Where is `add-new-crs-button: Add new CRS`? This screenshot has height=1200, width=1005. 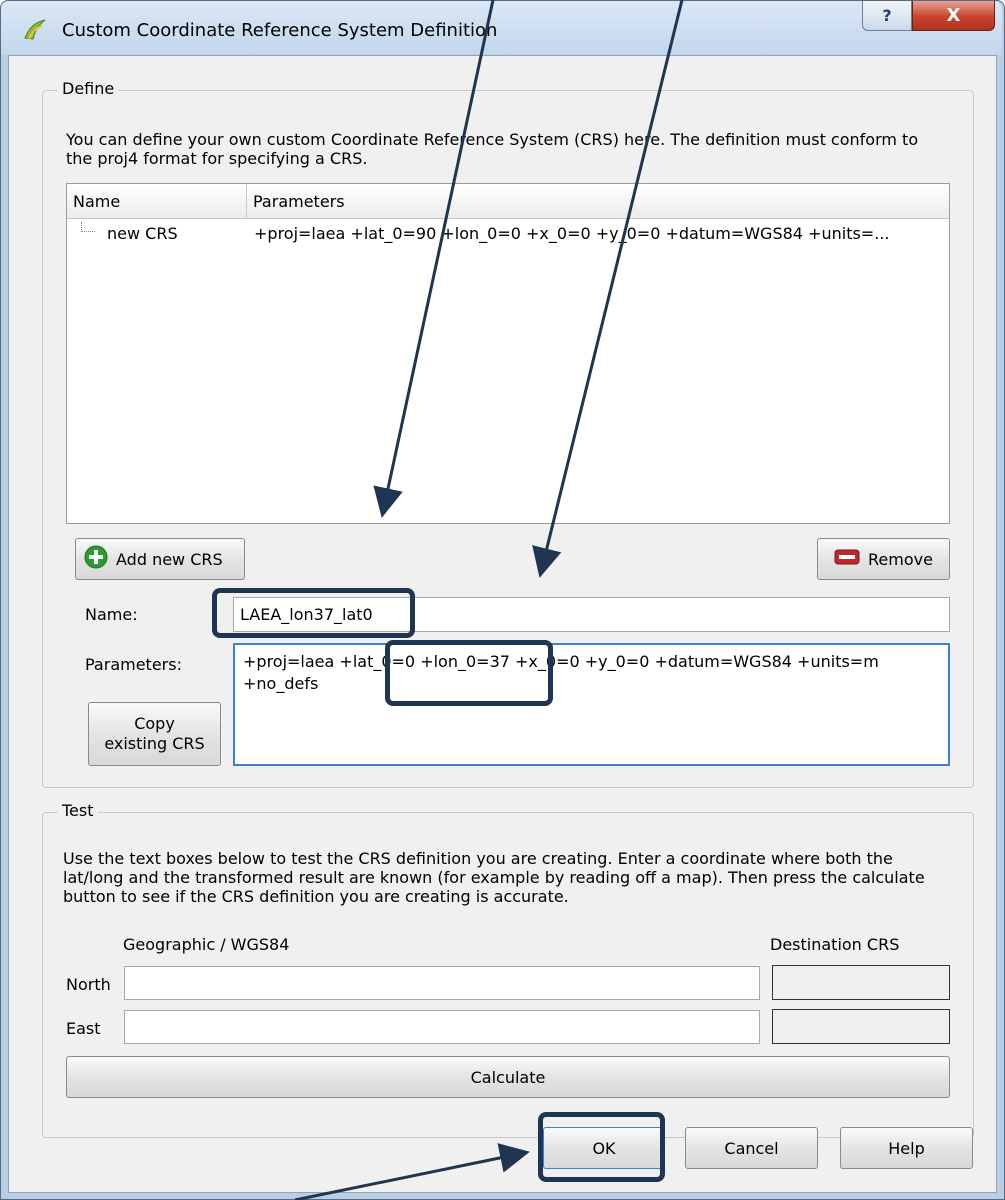
add-new-crs-button: Add new CRS is located at coordinates (160, 559).